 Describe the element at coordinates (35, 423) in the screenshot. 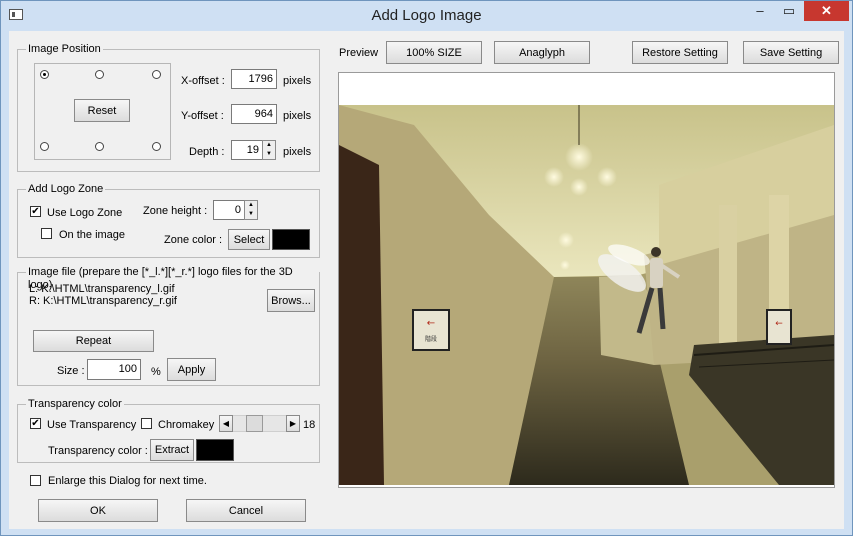

I see `use-transparency-checkbox: ✔` at that location.